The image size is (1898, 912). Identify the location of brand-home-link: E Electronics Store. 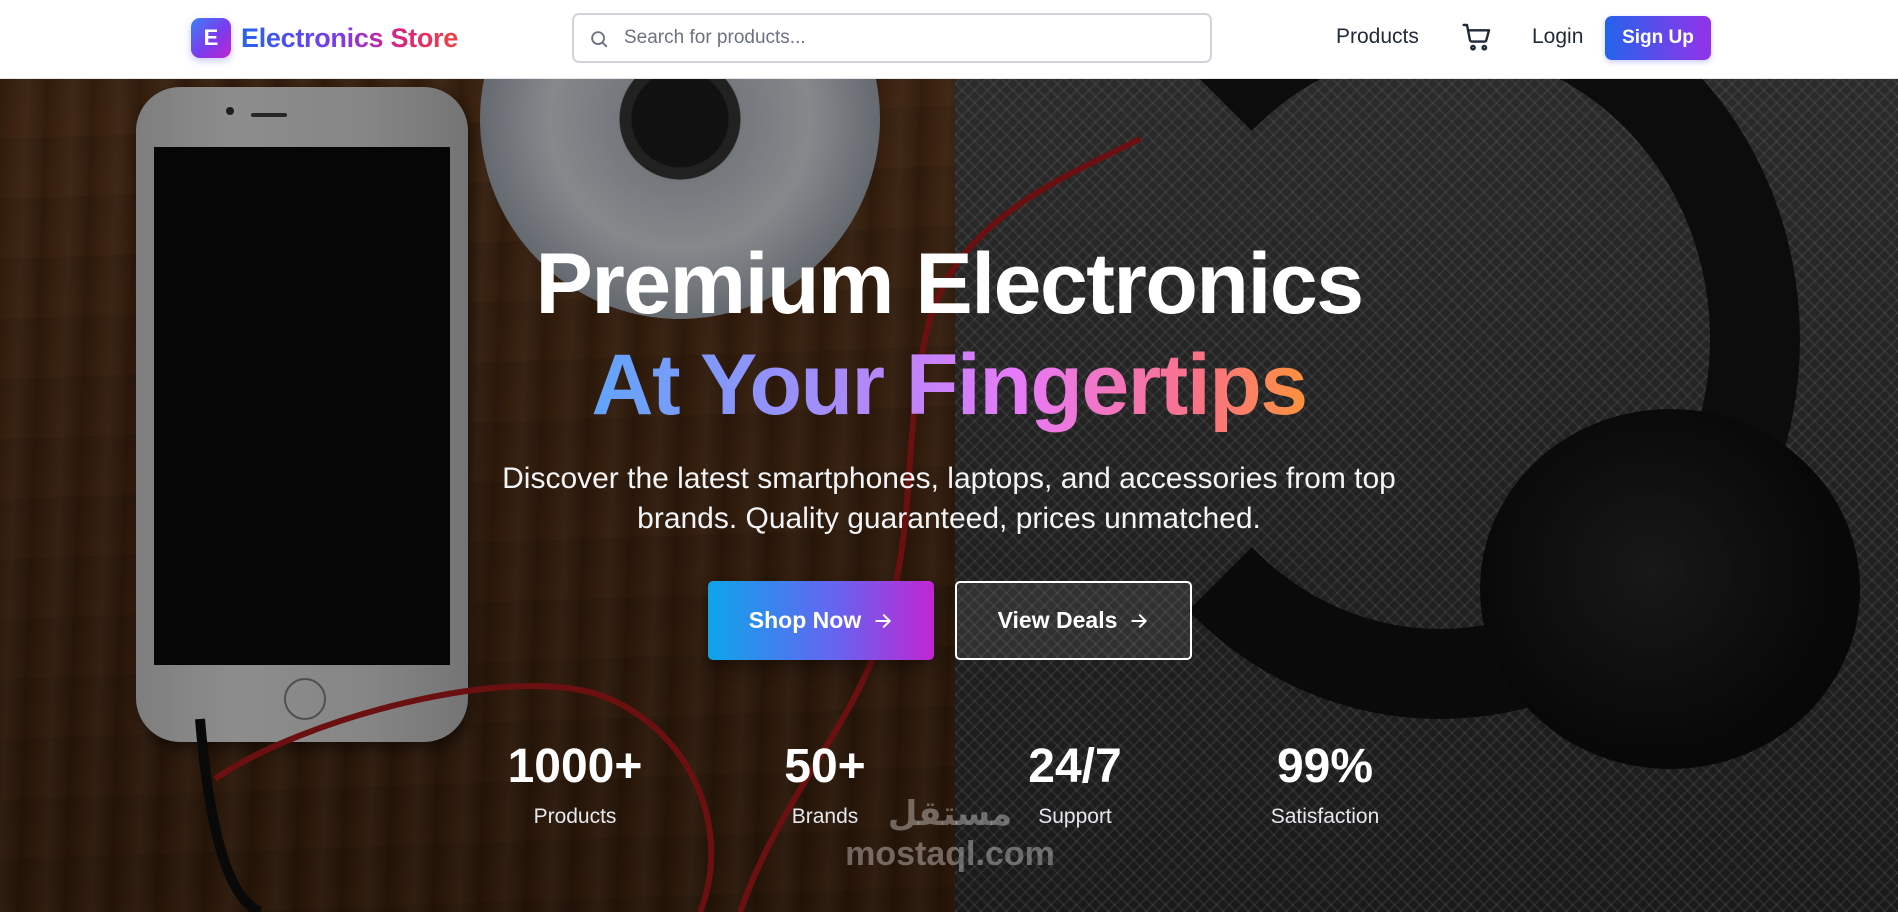
(324, 38).